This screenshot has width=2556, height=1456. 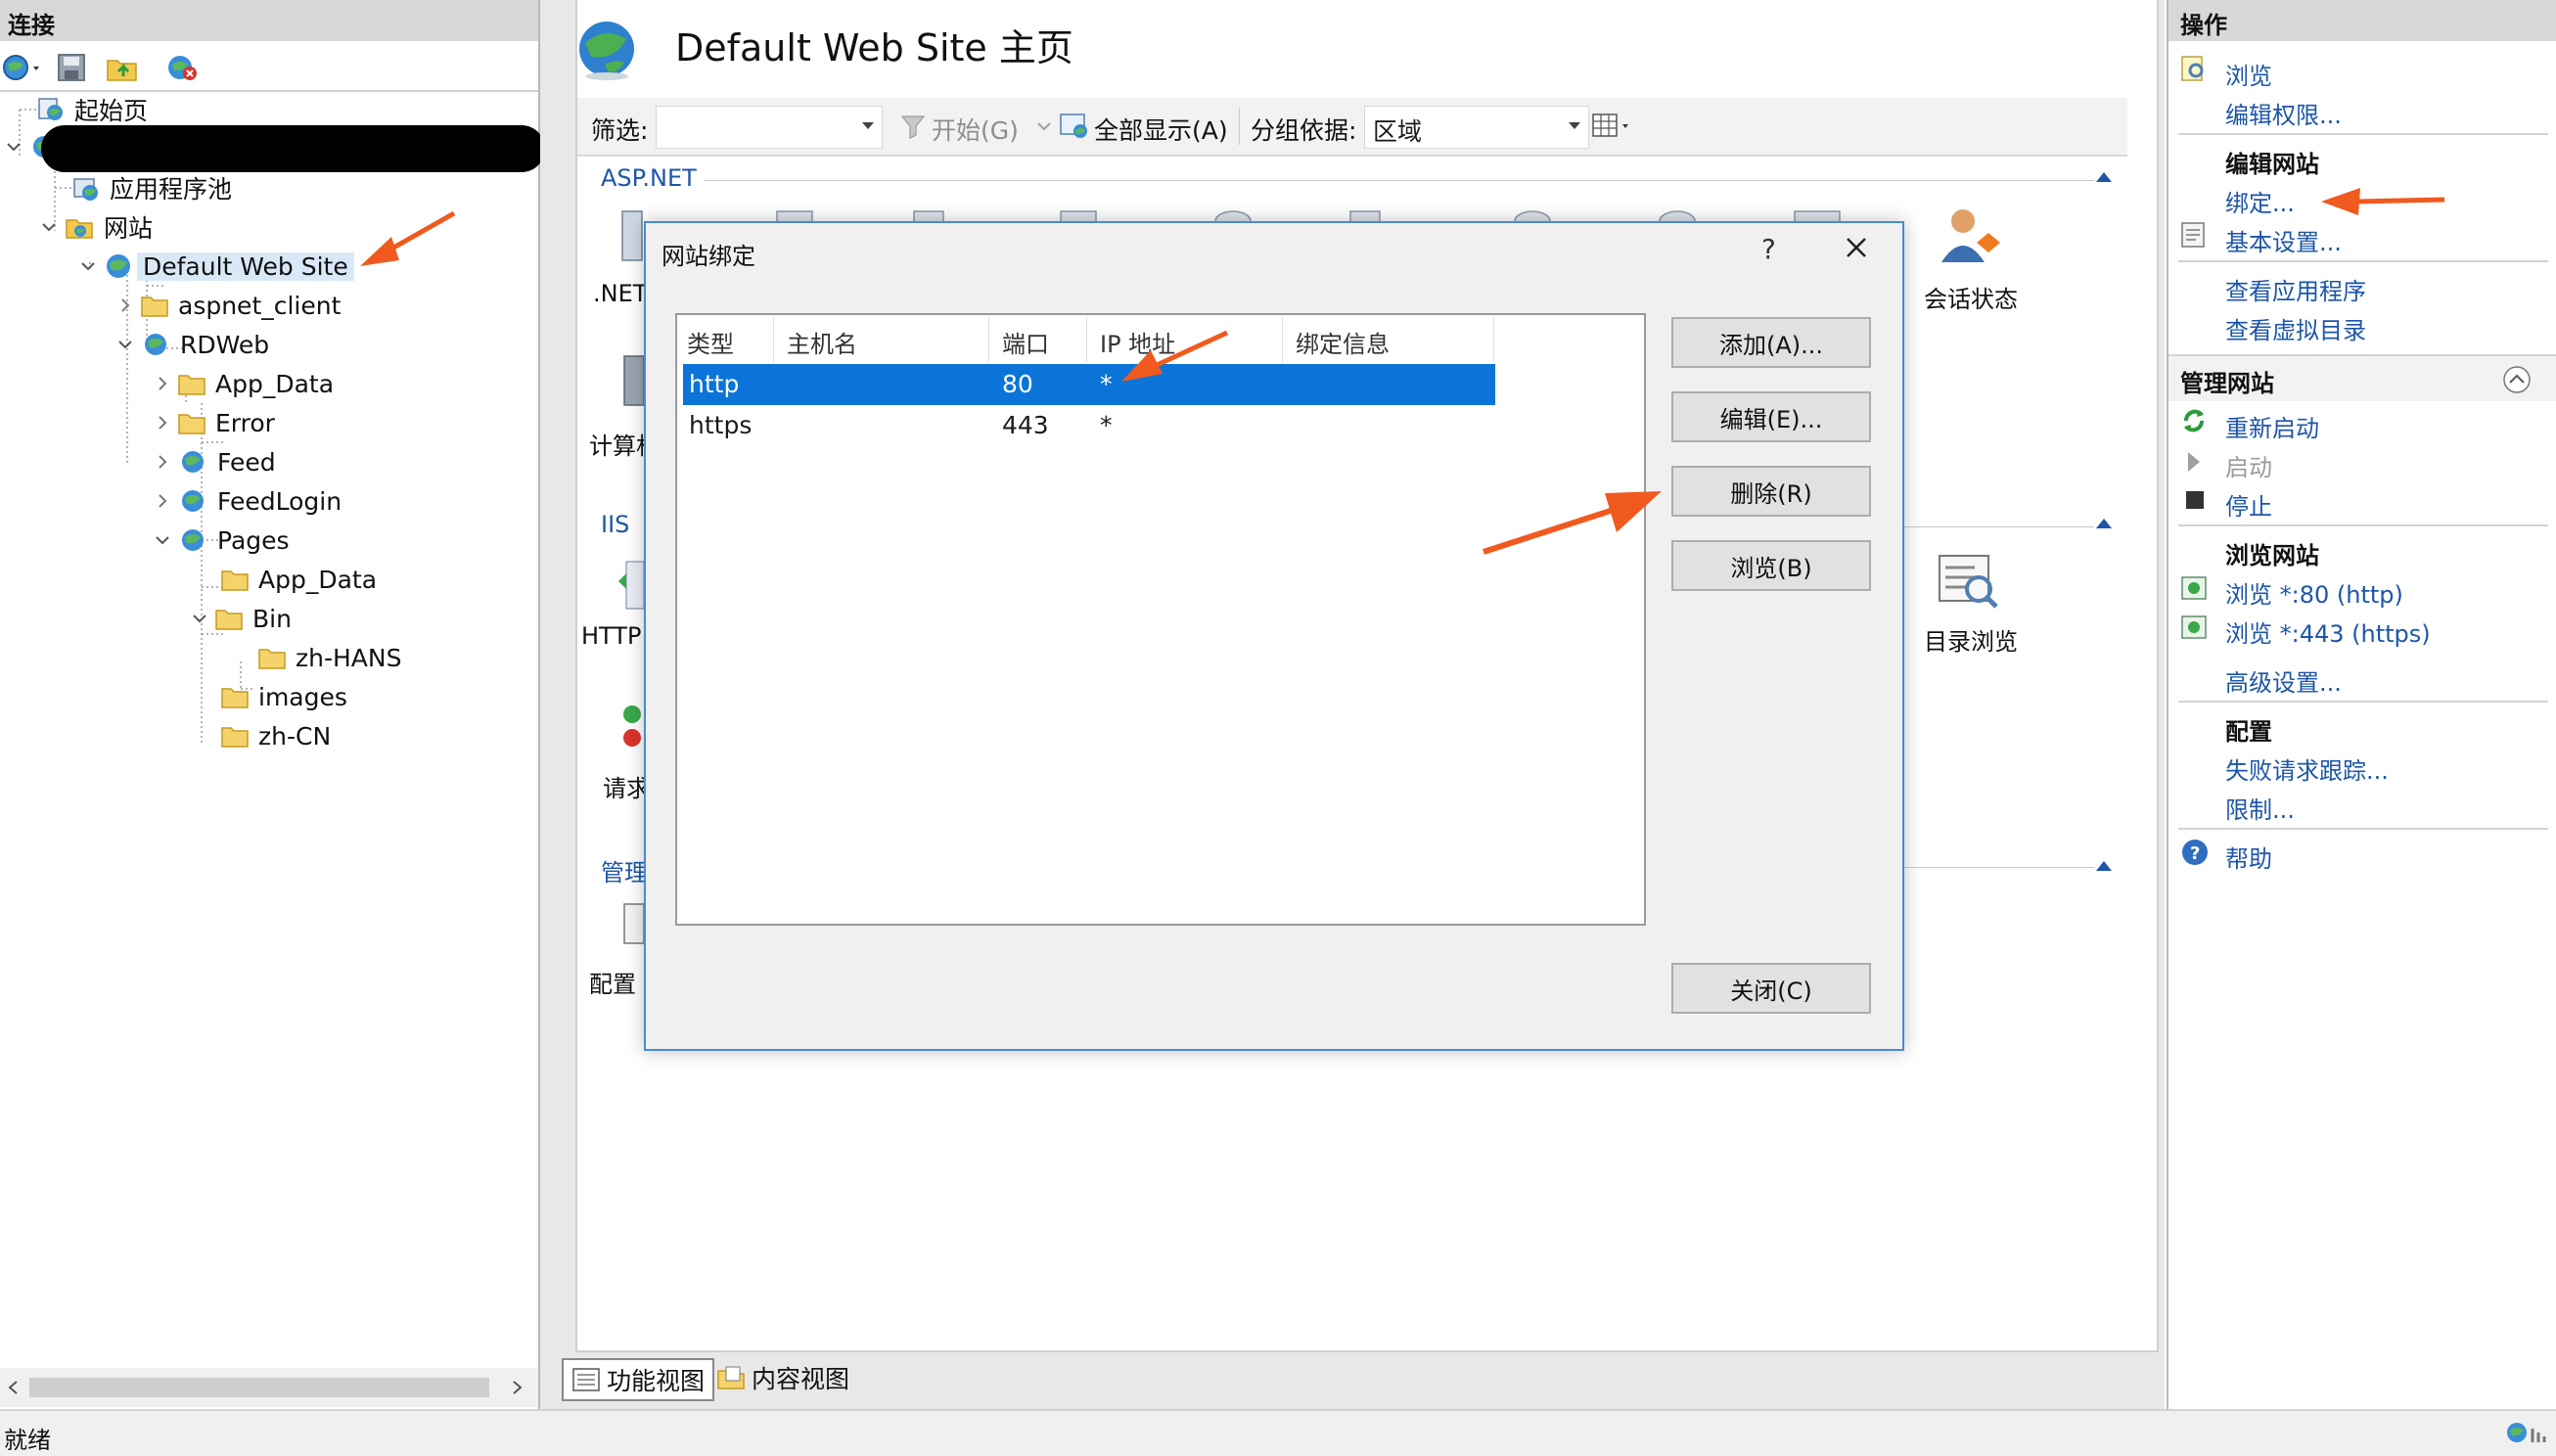 I want to click on action-view-virtual-directories: 查看虚拟目录, so click(x=2295, y=328).